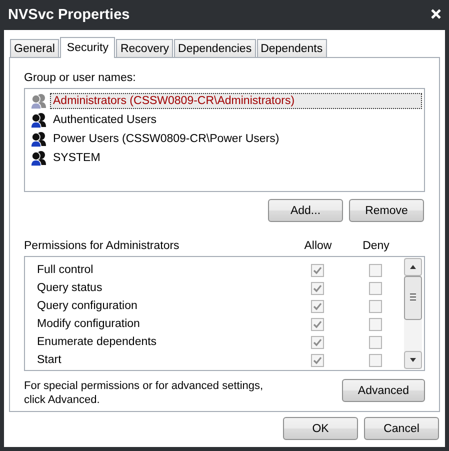  Describe the element at coordinates (34, 48) in the screenshot. I see `tab: General` at that location.